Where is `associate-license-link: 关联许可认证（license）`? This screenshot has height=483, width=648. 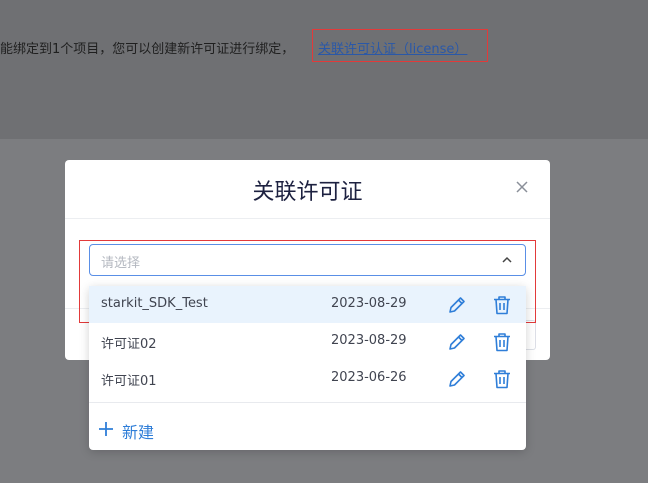
associate-license-link: 关联许可认证（license） is located at coordinates (392, 47).